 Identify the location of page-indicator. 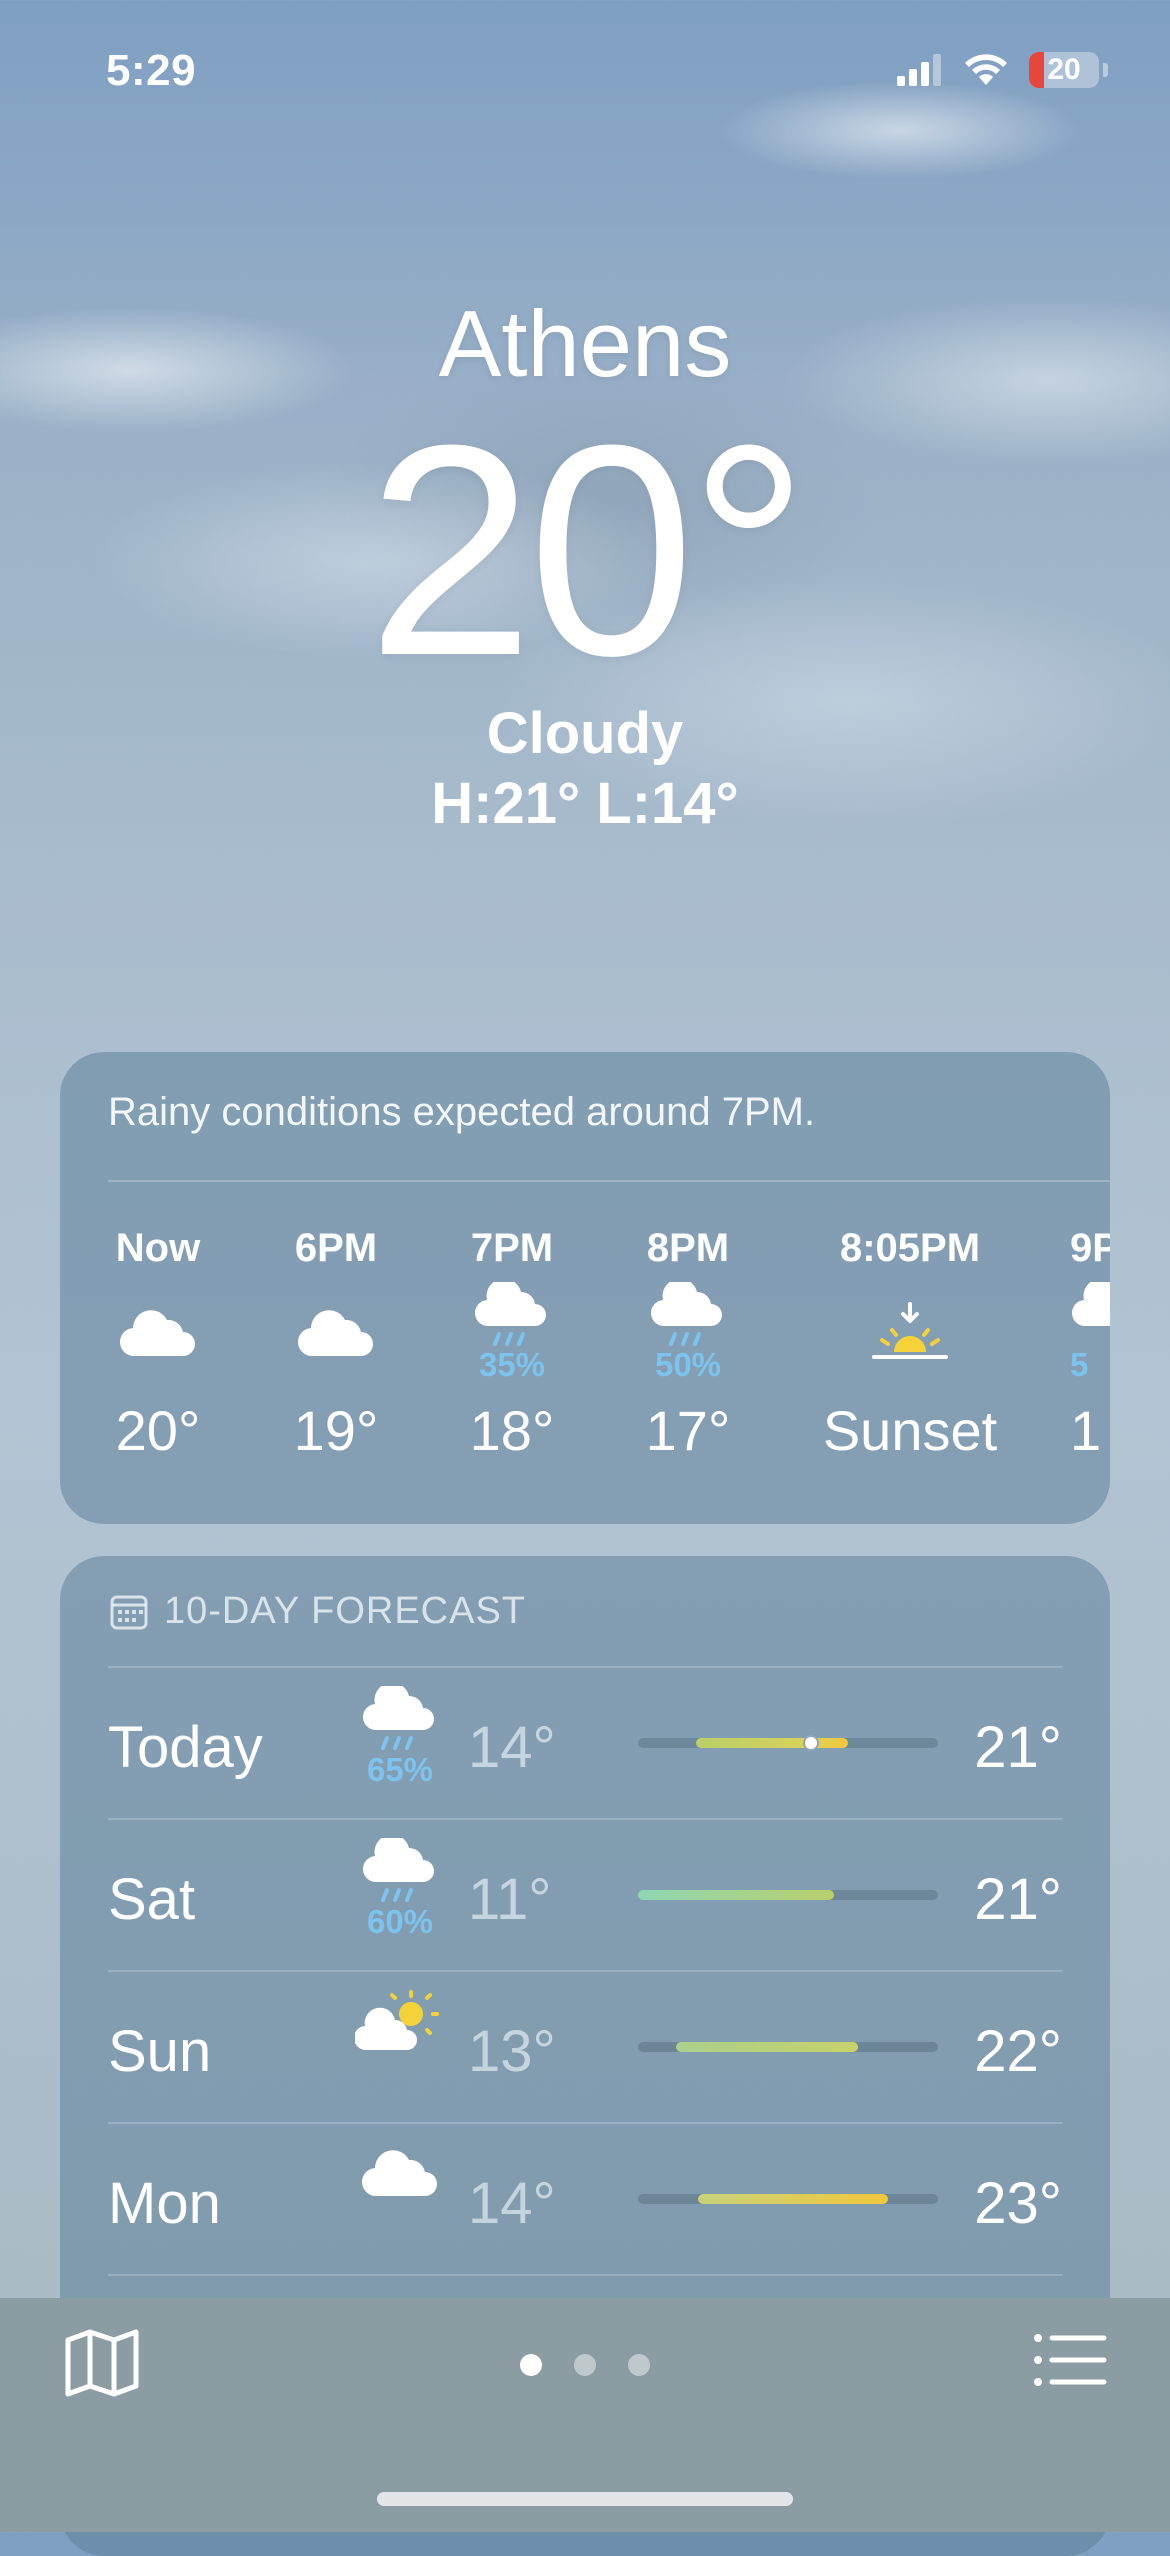
(585, 2365).